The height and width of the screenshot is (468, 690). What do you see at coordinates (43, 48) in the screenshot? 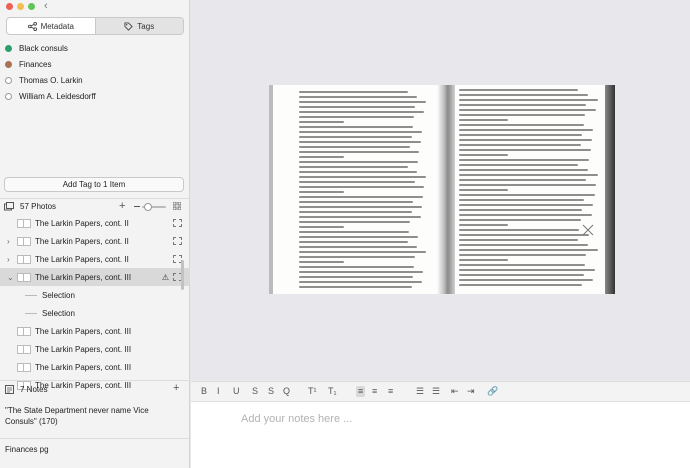
I see `tag-label: Black consuls` at bounding box center [43, 48].